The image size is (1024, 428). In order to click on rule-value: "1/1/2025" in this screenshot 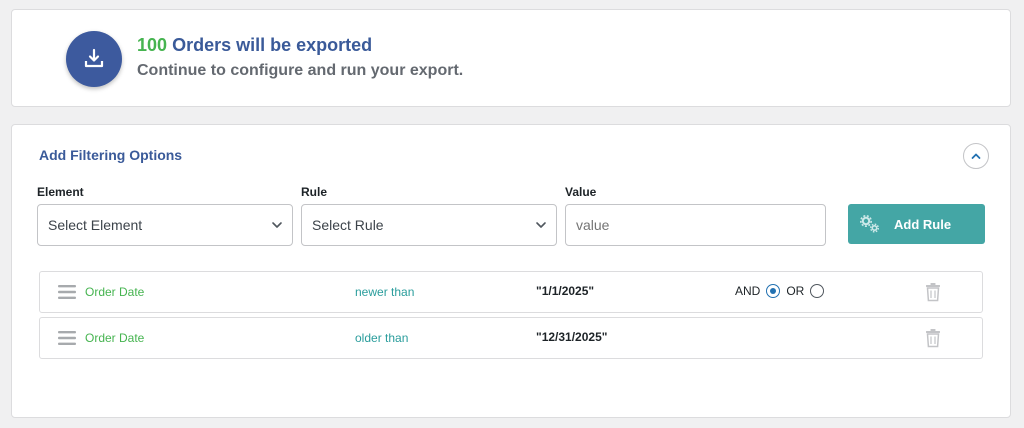, I will do `click(565, 291)`.